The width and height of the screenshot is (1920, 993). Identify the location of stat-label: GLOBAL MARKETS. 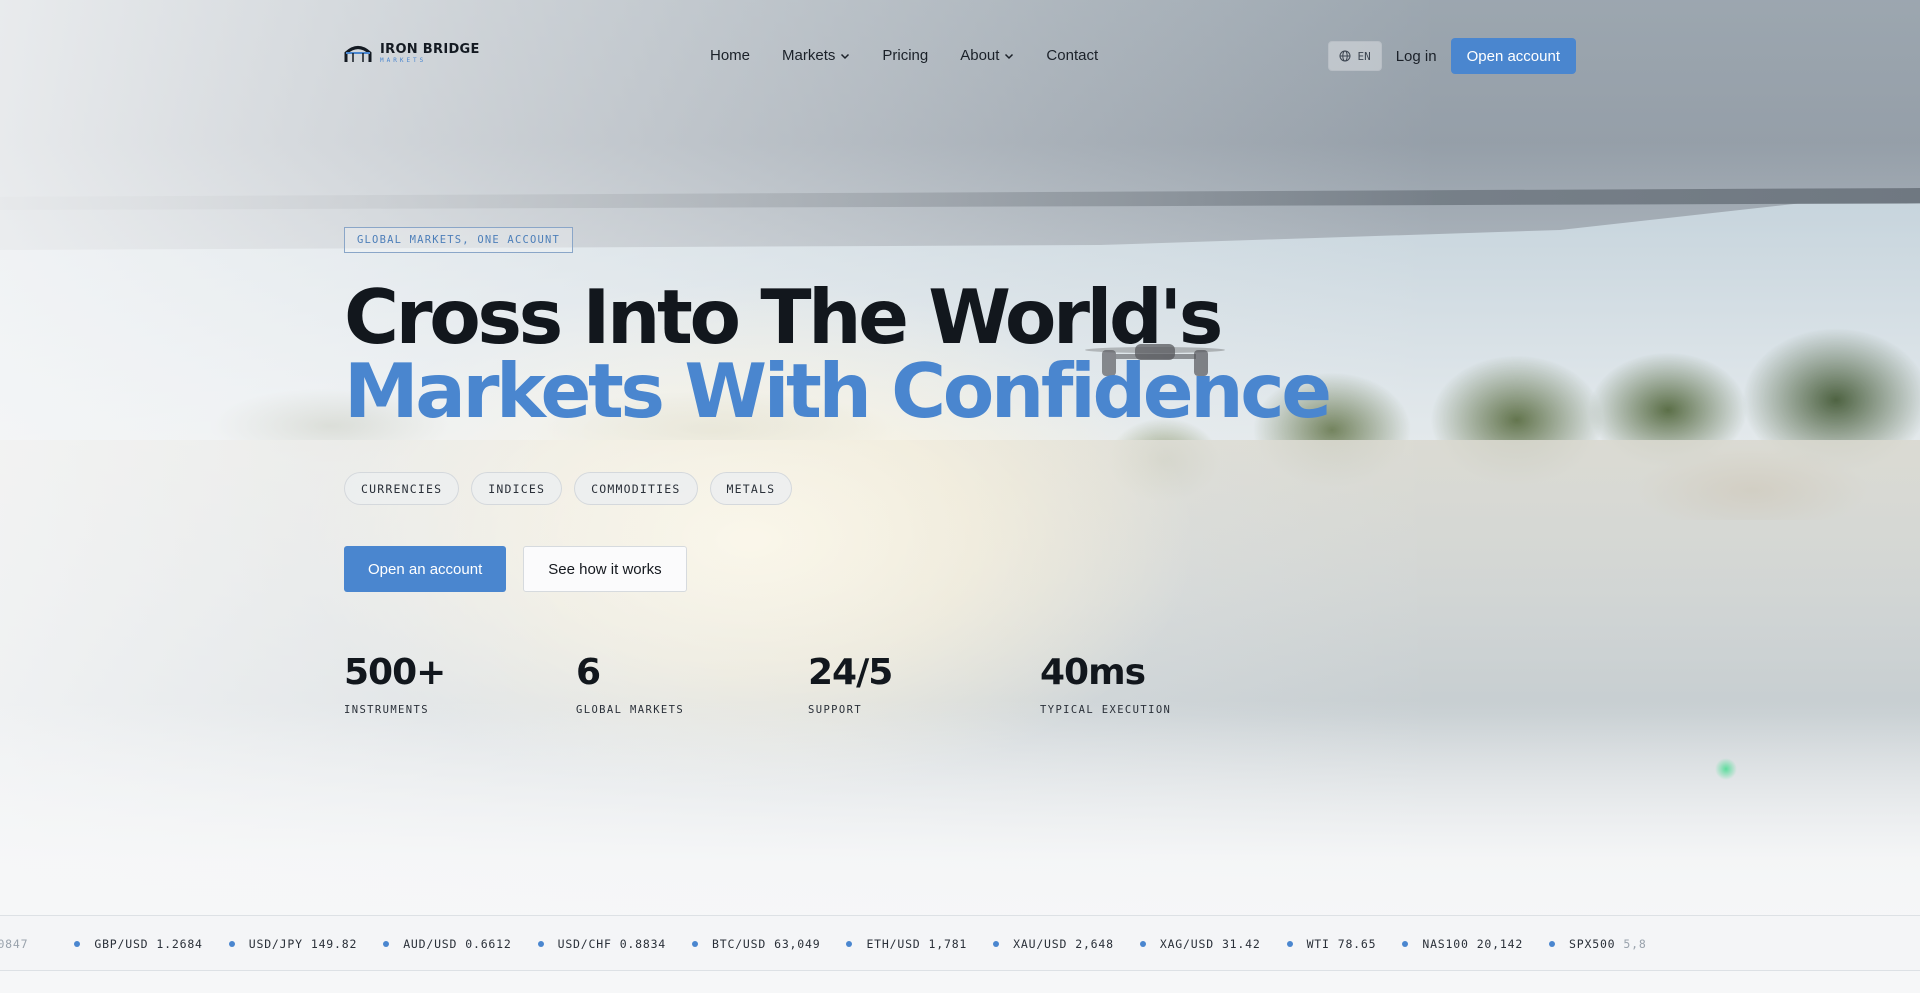
(630, 710).